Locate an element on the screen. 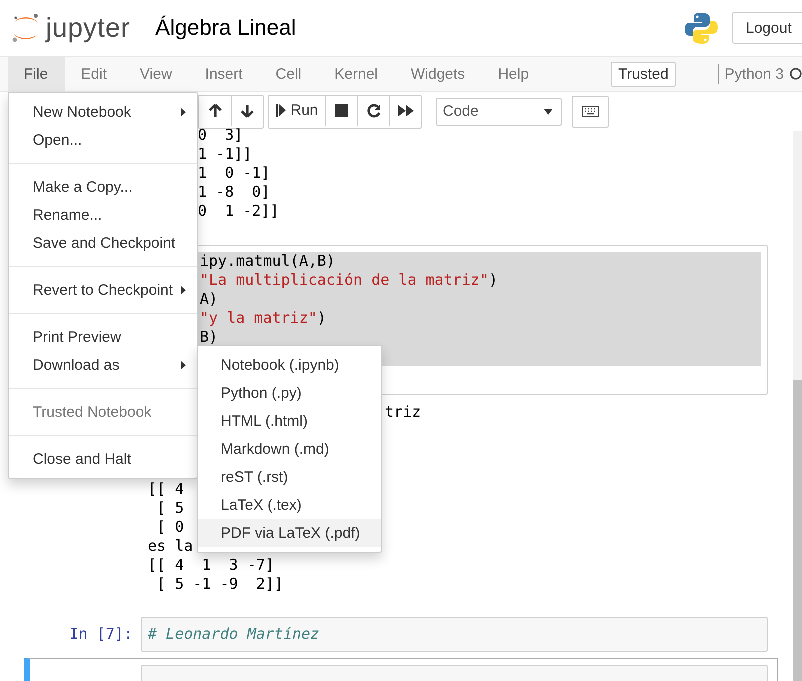 The width and height of the screenshot is (802, 681). code-input-field: # Leonardo Martínez is located at coordinates (454, 634).